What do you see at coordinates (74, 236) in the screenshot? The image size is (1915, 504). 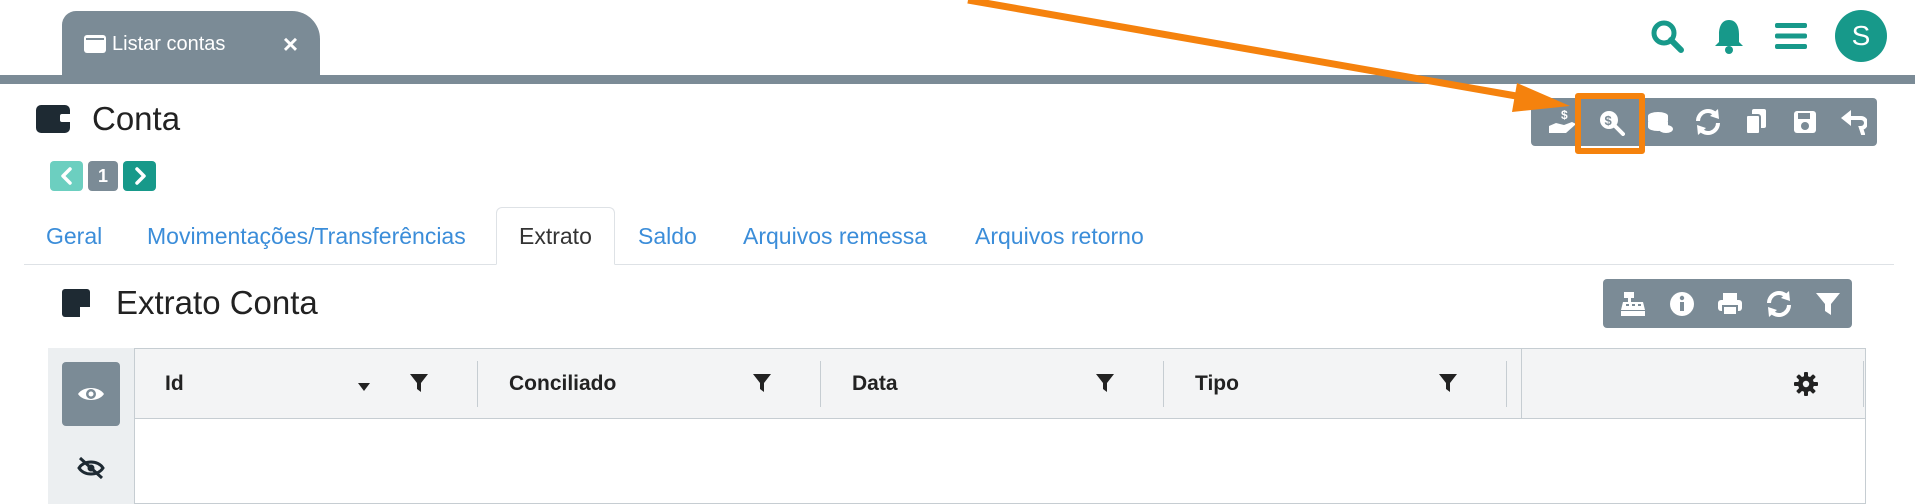 I see `tab-geral: Geral` at bounding box center [74, 236].